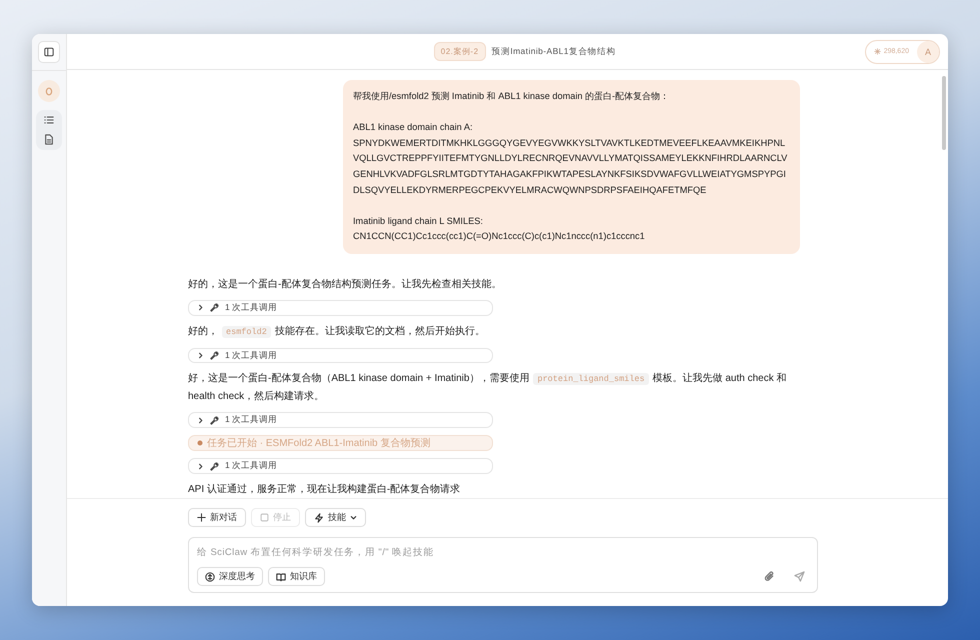  Describe the element at coordinates (499, 237) in the screenshot. I see `message-text: CN1CCN(CC1)Cc1ccc(cc1)C(=O)Nc1ccc(C)c(c1)Nc1nccc(n1)c1cccnc1` at that location.